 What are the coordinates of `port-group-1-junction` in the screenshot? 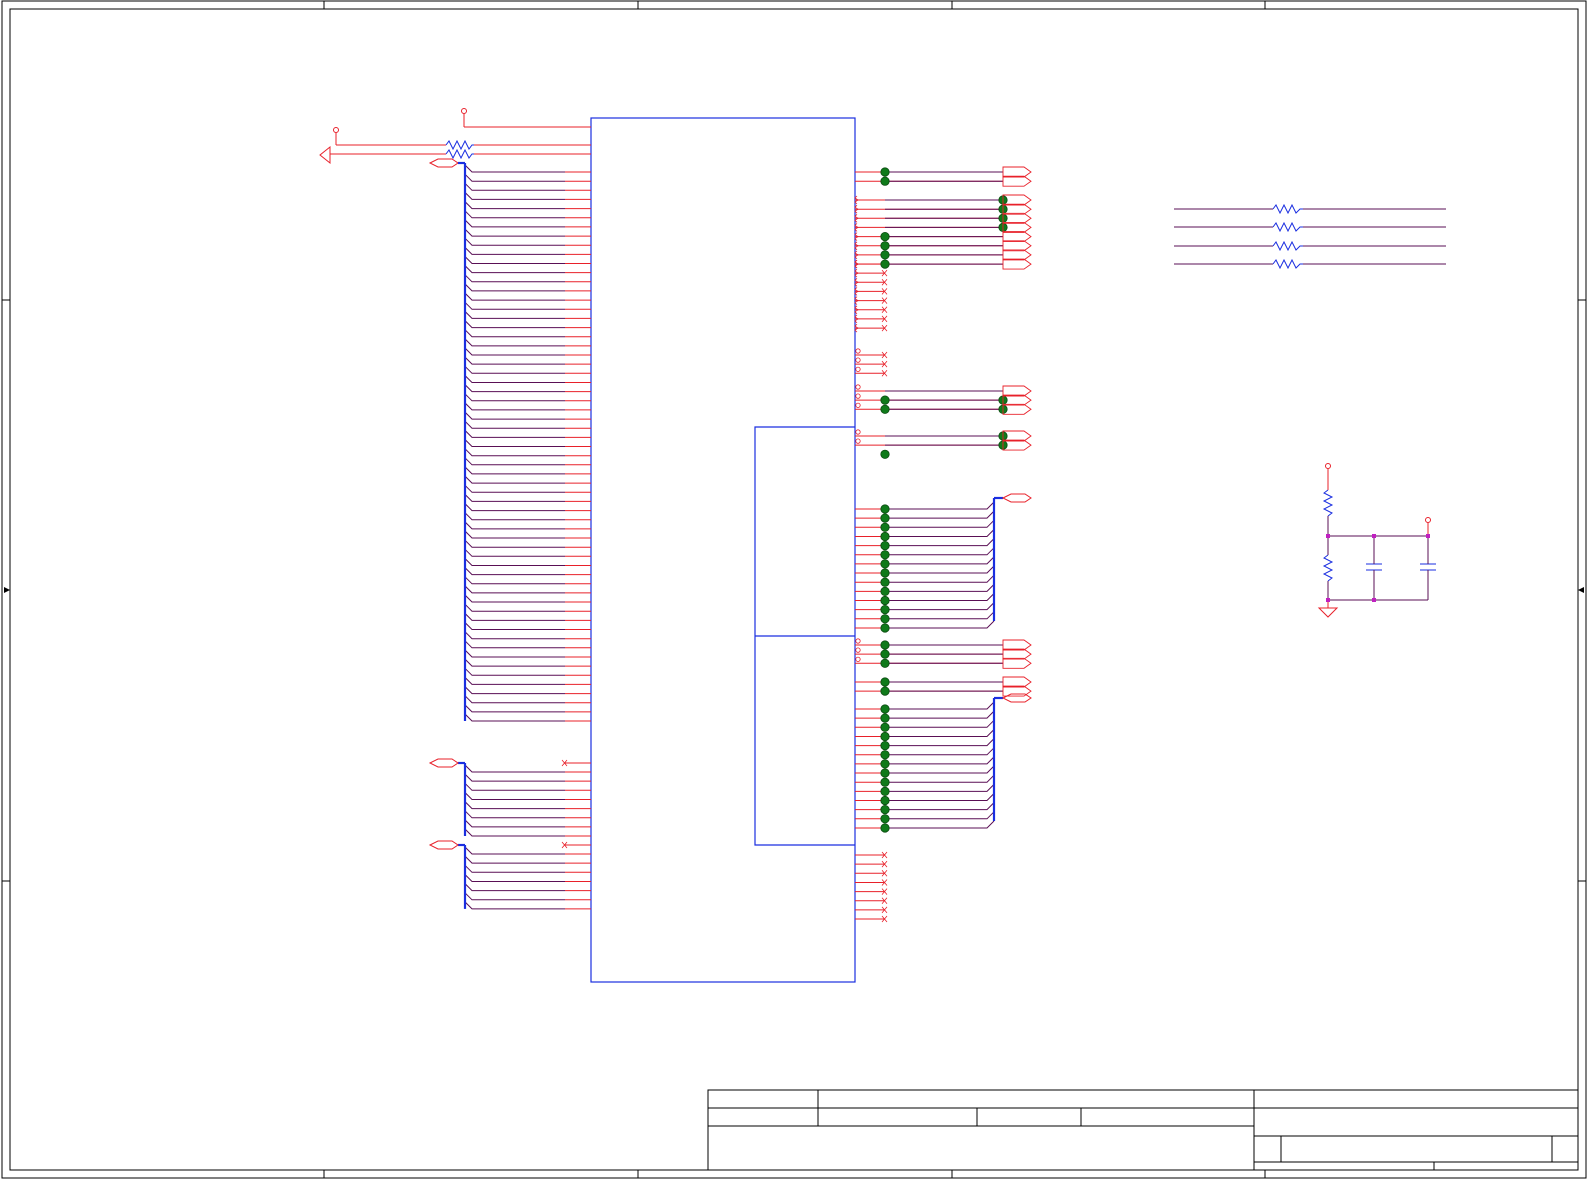 It's located at (885, 172).